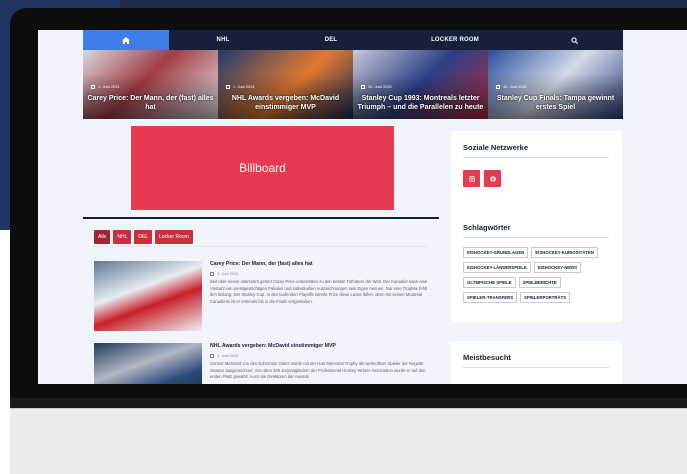 Image resolution: width=687 pixels, height=474 pixels. Describe the element at coordinates (539, 282) in the screenshot. I see `tag-link: SPIELBERICHTE` at that location.